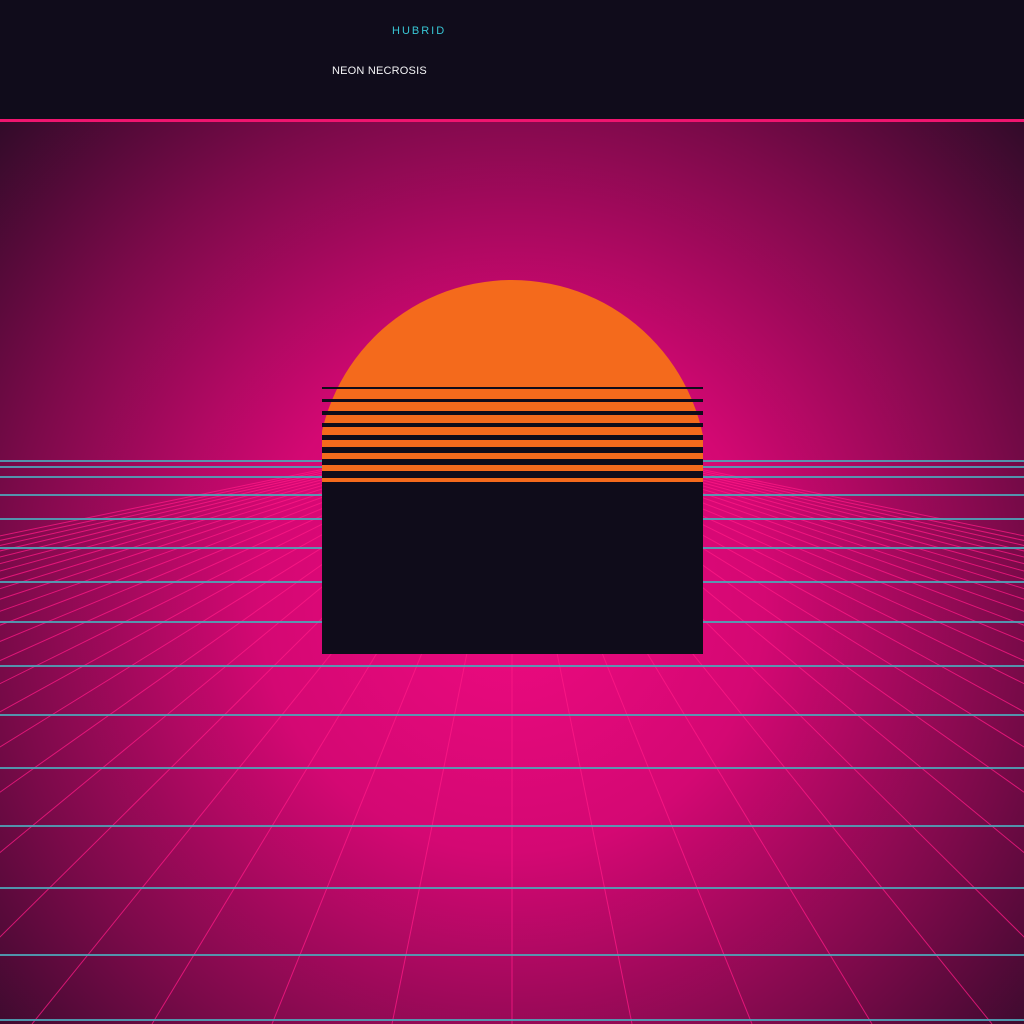 This screenshot has width=1024, height=1024. Describe the element at coordinates (512, 569) in the screenshot. I see `dark-block` at that location.